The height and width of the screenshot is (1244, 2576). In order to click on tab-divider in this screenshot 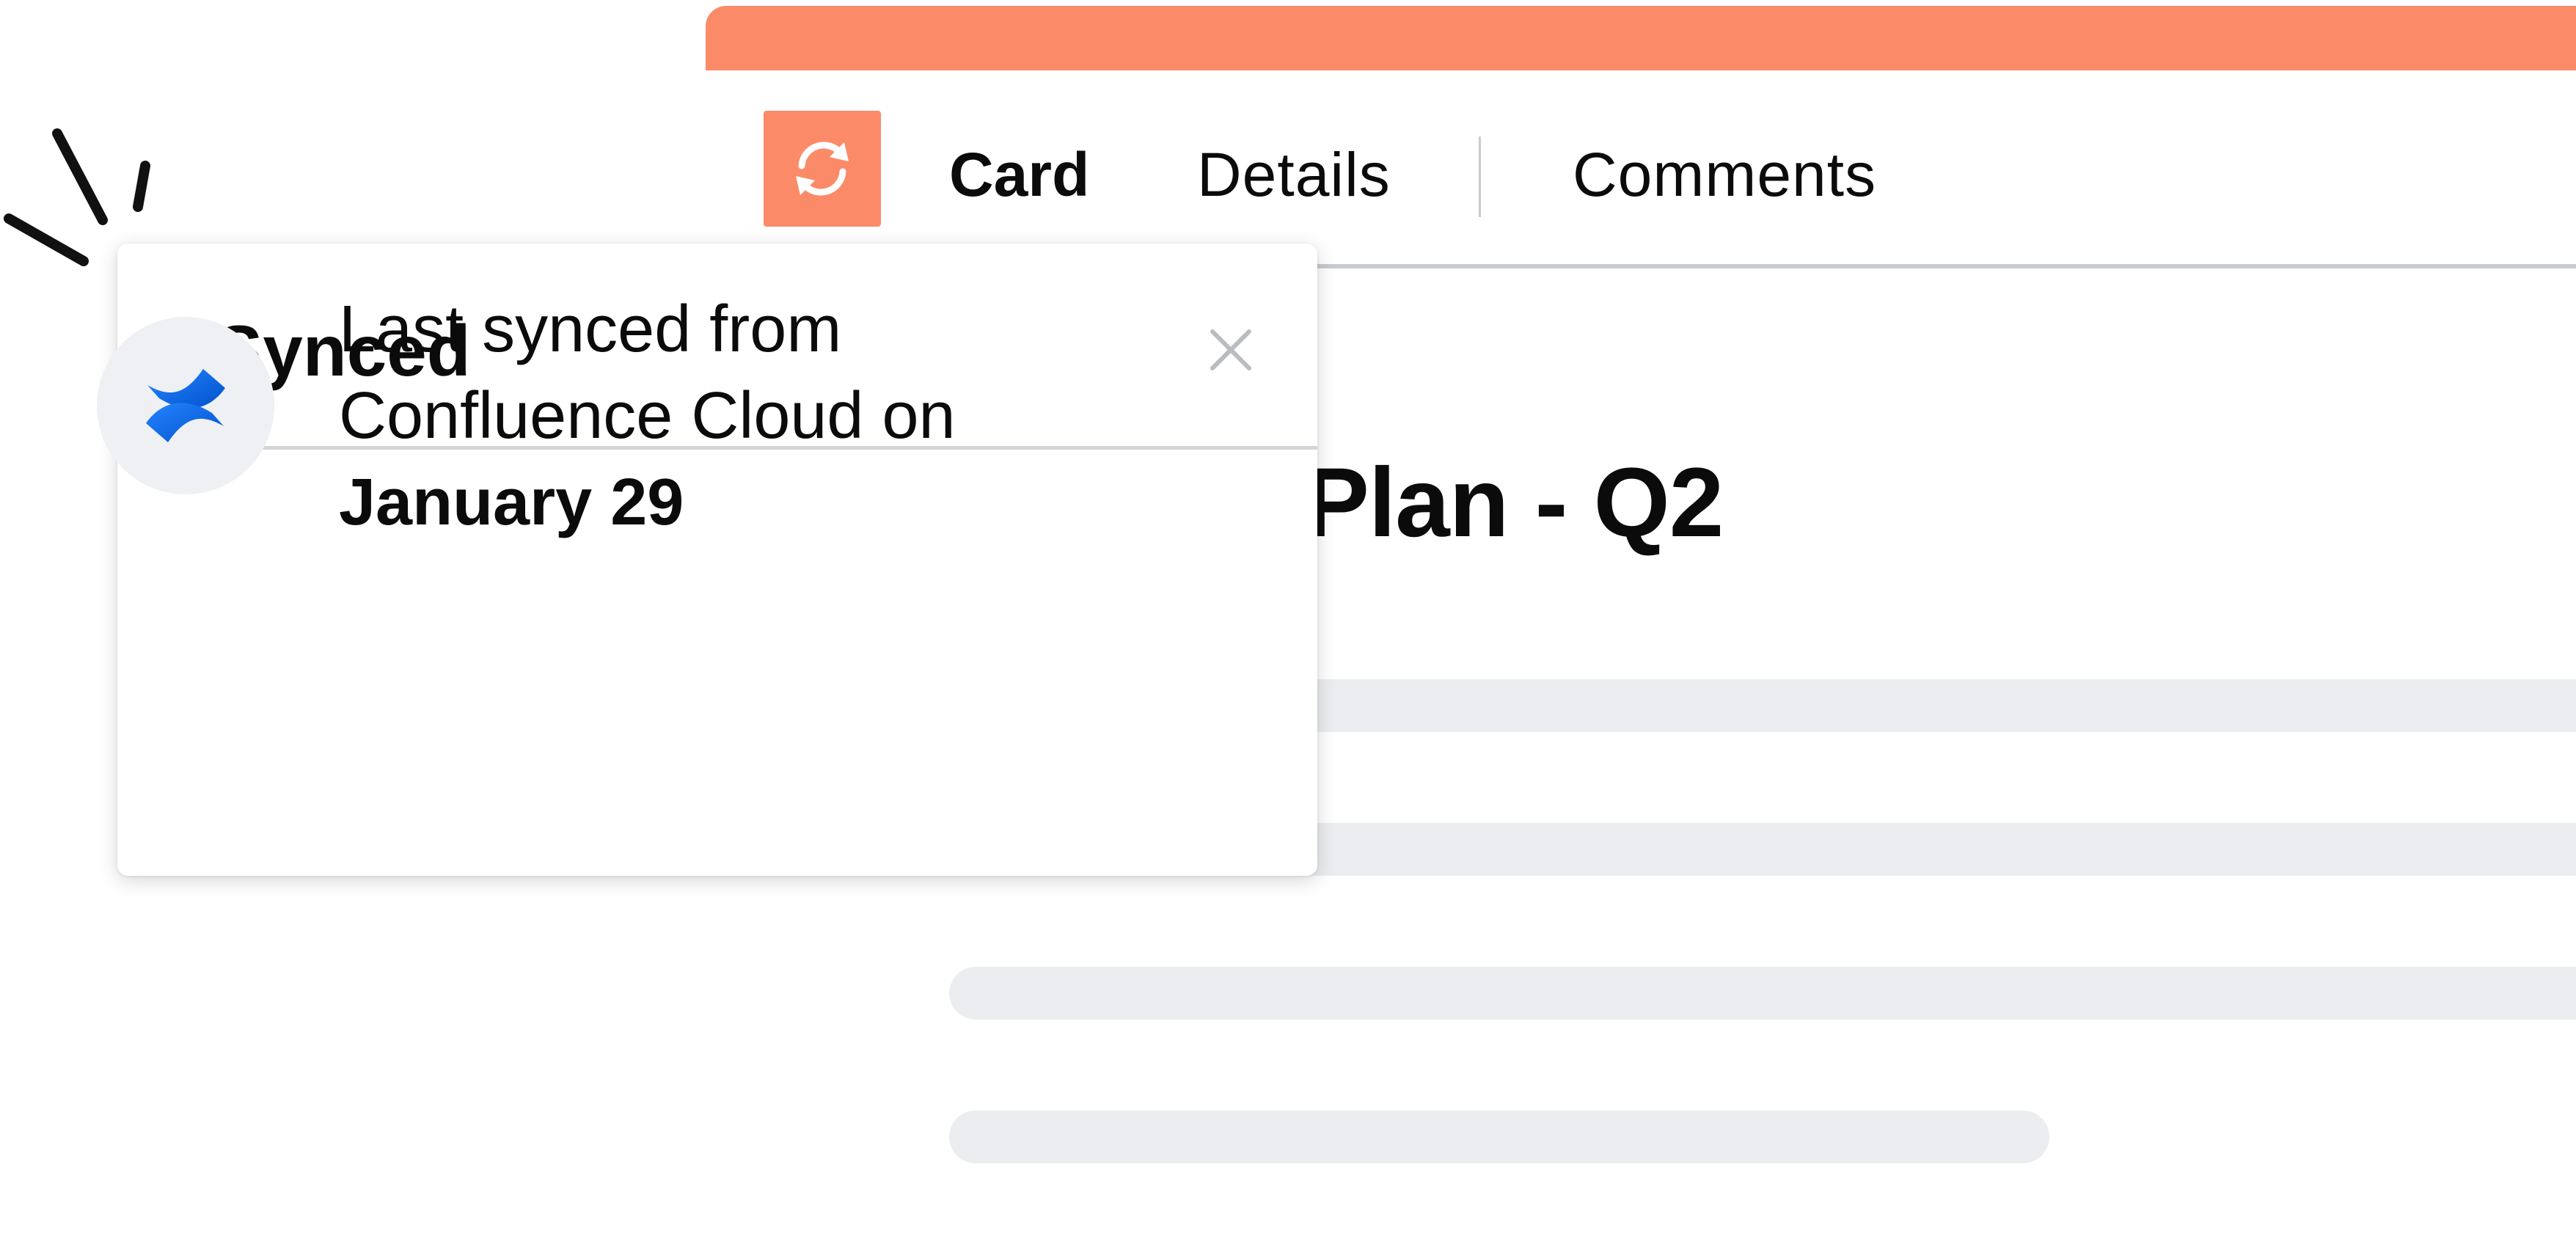, I will do `click(1480, 176)`.